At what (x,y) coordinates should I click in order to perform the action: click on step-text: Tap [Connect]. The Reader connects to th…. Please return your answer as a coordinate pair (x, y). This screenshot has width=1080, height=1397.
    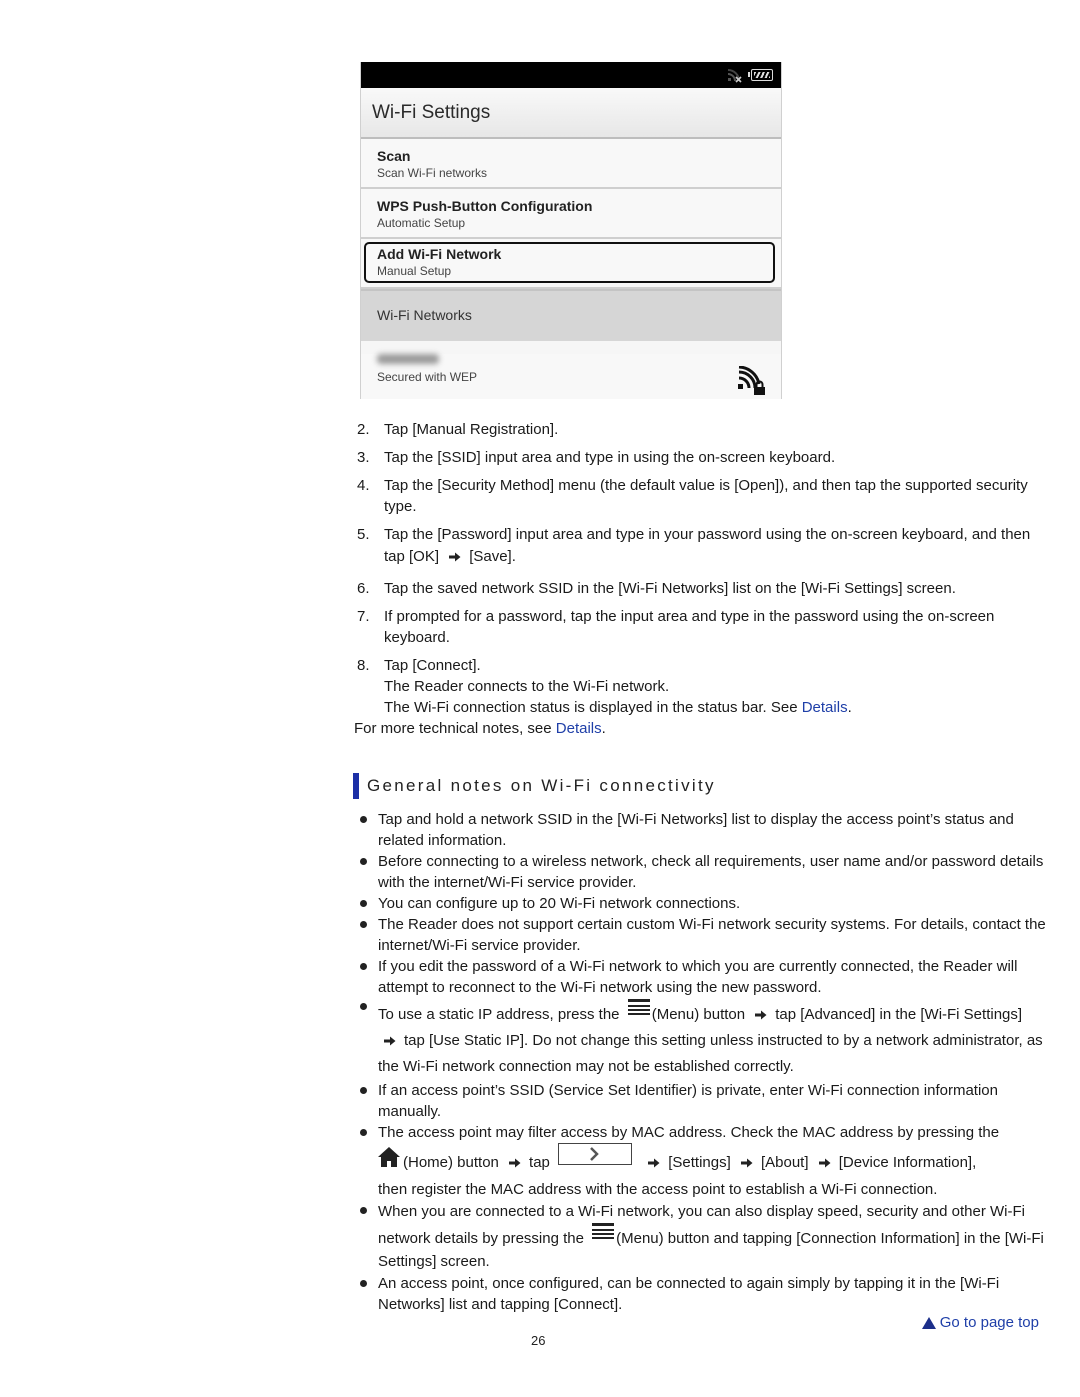
    Looking at the image, I should click on (715, 686).